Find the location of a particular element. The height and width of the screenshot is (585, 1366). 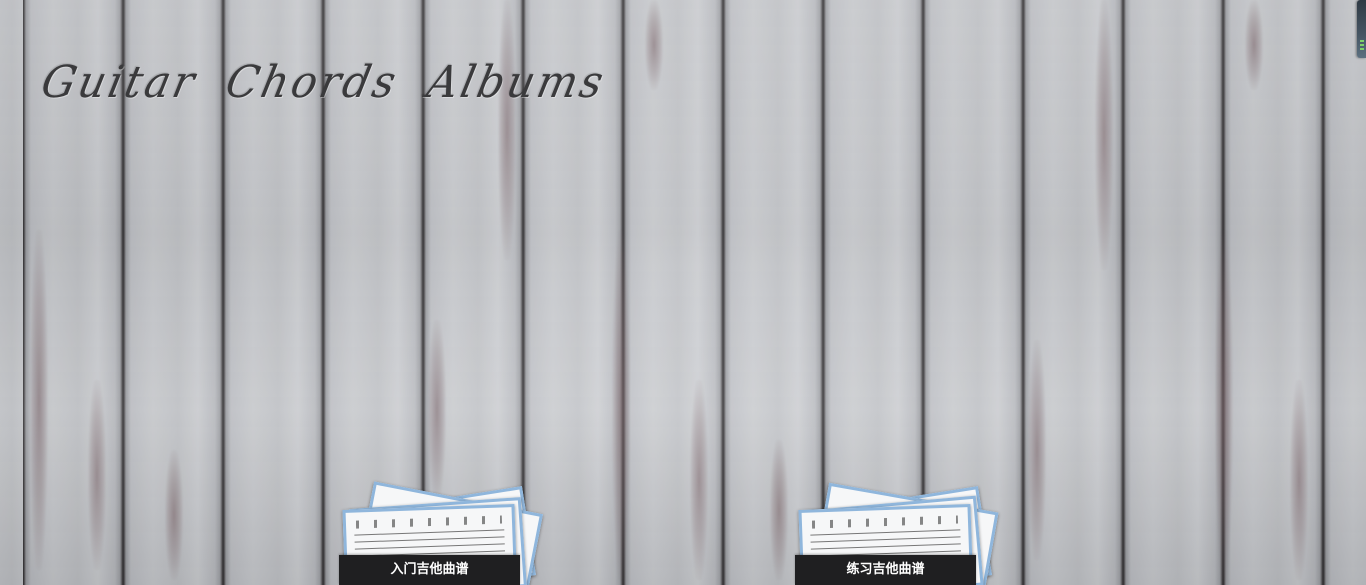

album-caption: 入门吉他曲谱 is located at coordinates (429, 570).